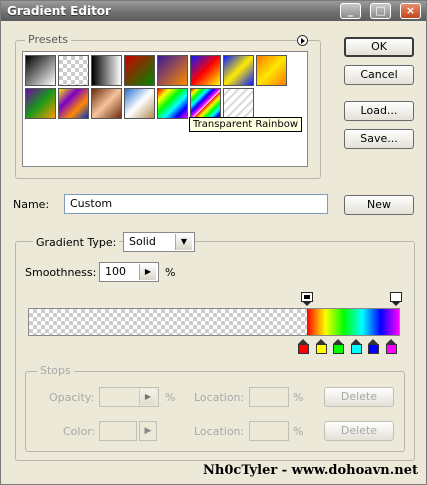 The image size is (427, 485). Describe the element at coordinates (298, 431) in the screenshot. I see `location-unit-2: %` at that location.